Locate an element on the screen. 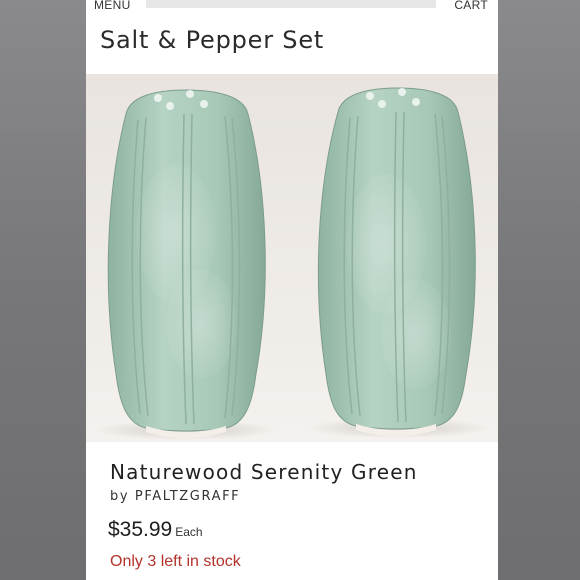  cart-button: CART is located at coordinates (471, 6).